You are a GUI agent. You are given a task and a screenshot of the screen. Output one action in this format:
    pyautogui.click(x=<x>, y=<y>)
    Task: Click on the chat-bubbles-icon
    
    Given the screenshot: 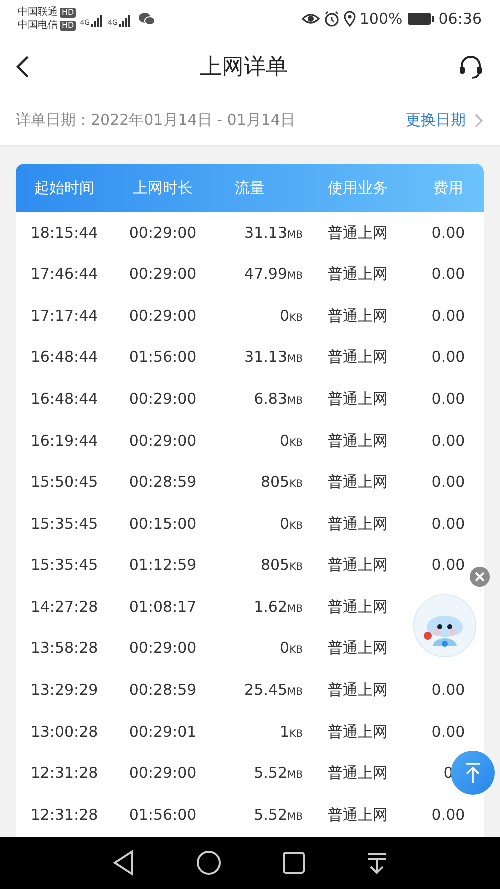 What is the action you would take?
    pyautogui.click(x=147, y=19)
    